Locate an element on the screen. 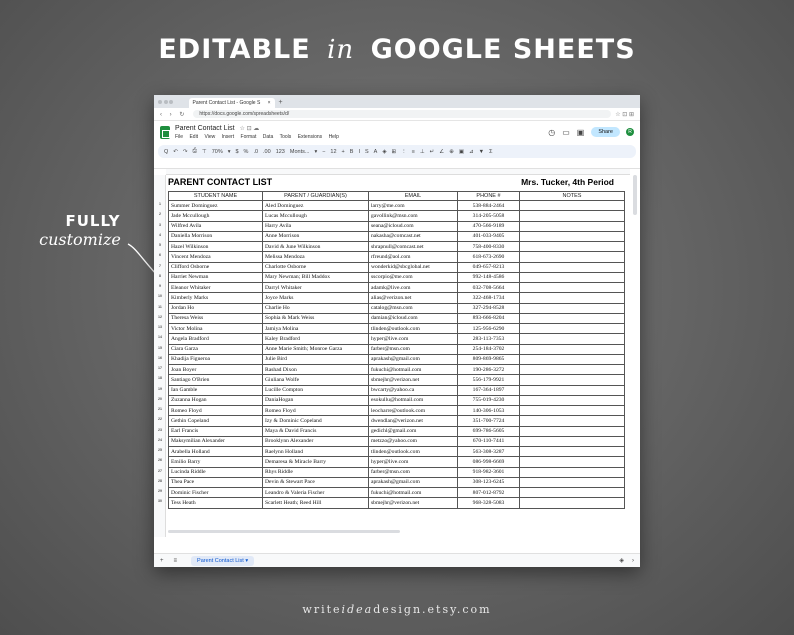 This screenshot has width=794, height=635. row-number: 28 is located at coordinates (160, 481).